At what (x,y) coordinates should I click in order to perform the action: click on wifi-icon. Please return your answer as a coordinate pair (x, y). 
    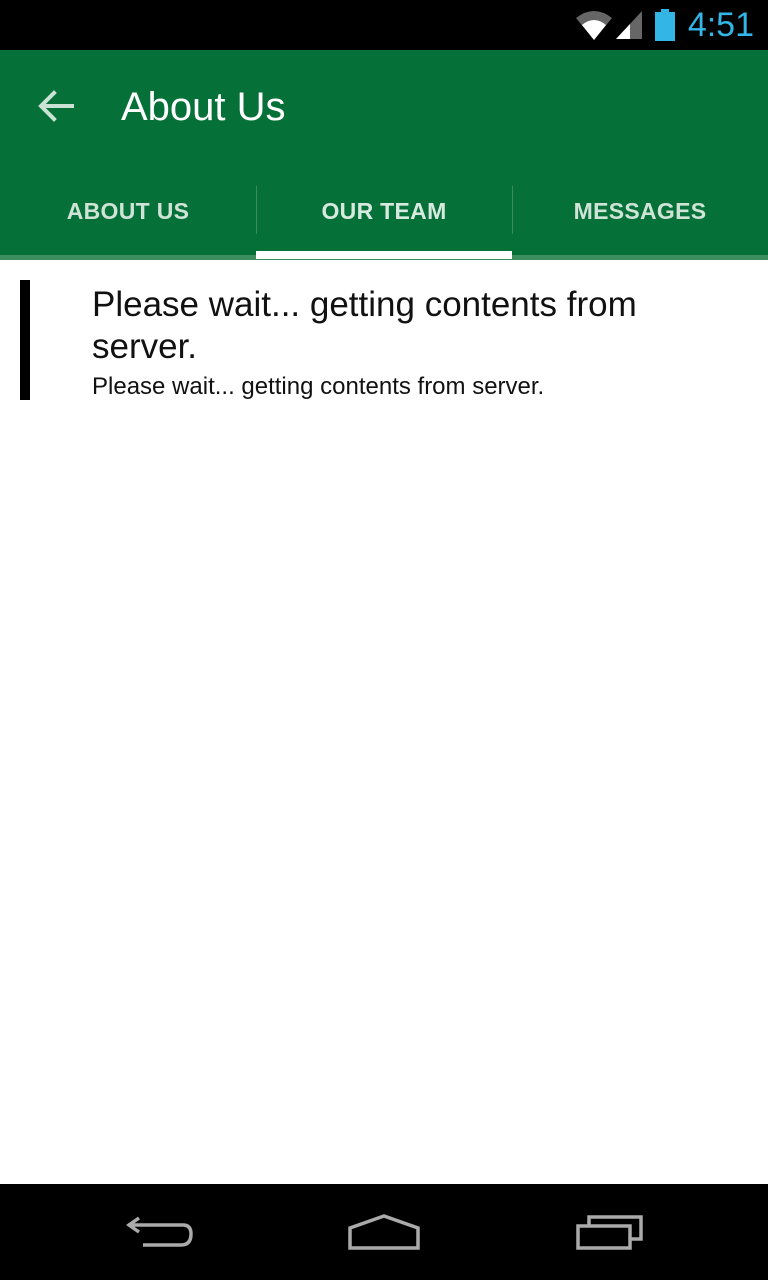
    Looking at the image, I should click on (593, 25).